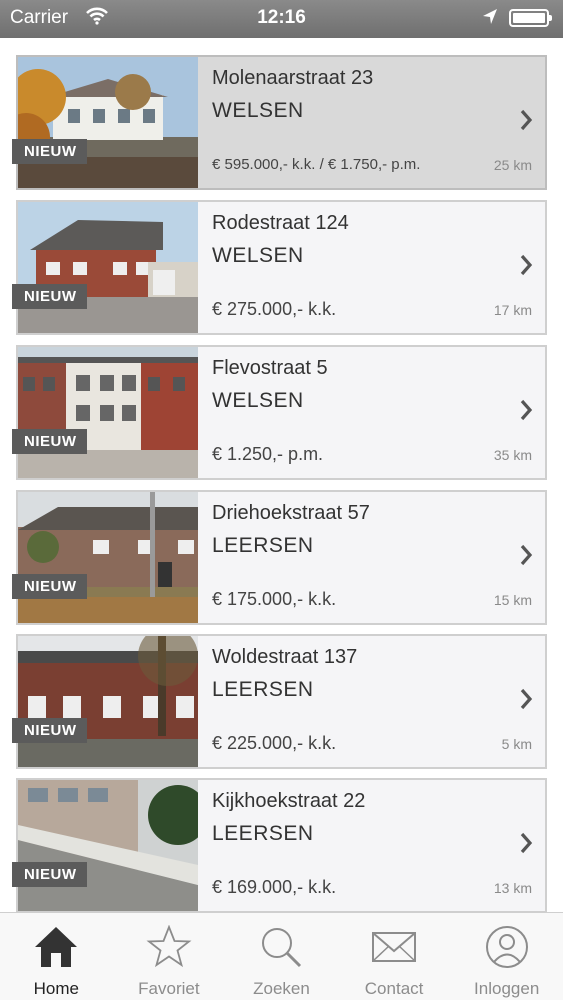  I want to click on star-icon, so click(169, 949).